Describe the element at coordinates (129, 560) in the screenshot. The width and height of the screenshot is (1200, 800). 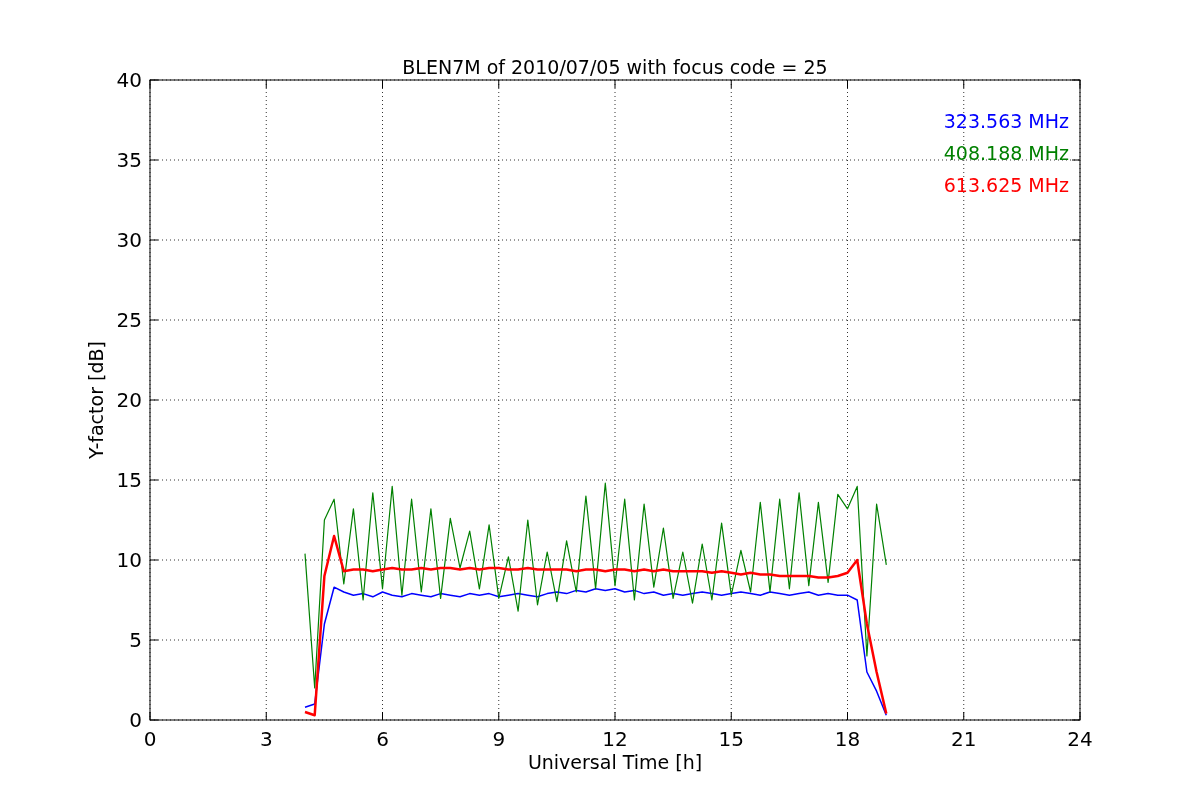
I see `y-tick-label: 10` at that location.